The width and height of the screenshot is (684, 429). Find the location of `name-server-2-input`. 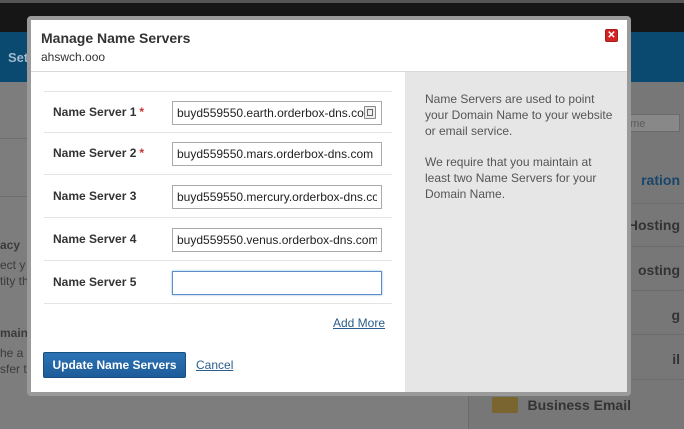

name-server-2-input is located at coordinates (277, 154).